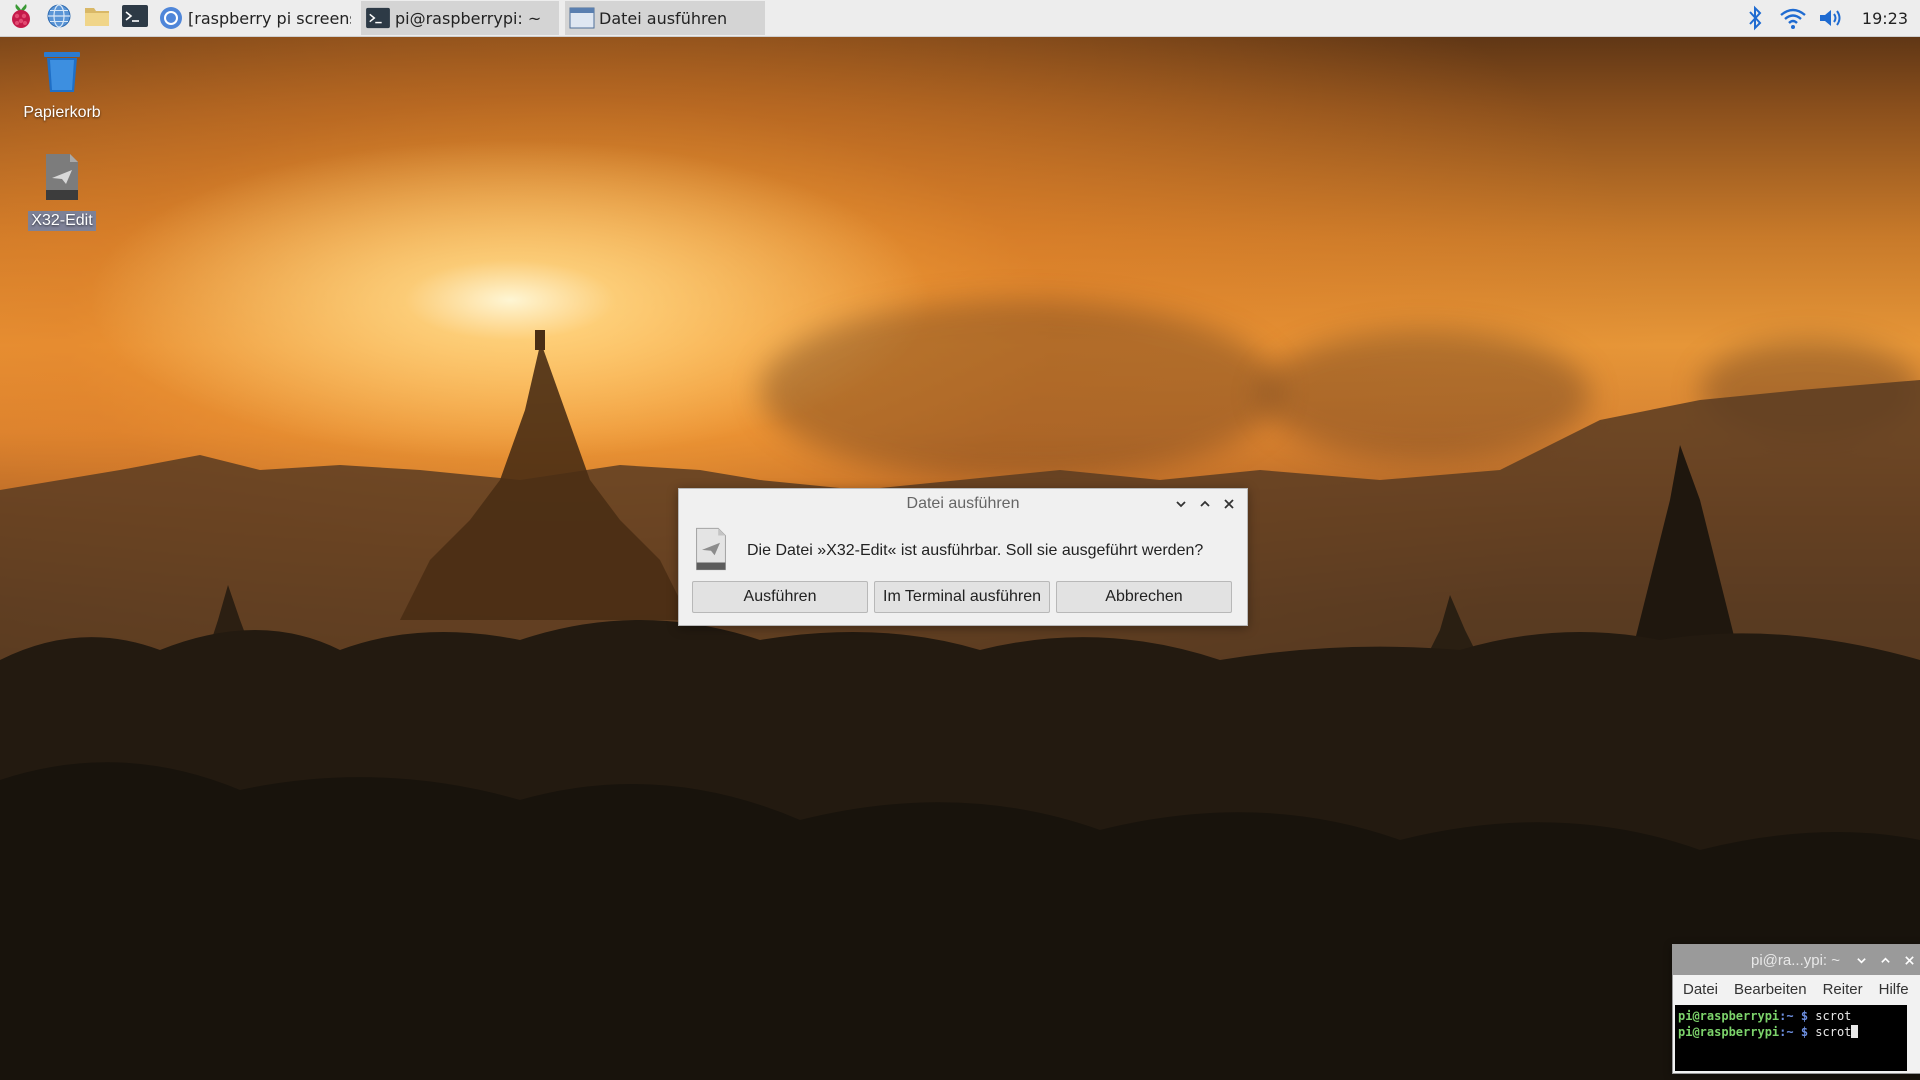 Image resolution: width=1920 pixels, height=1080 pixels. What do you see at coordinates (1855, 1031) in the screenshot?
I see `text-cursor` at bounding box center [1855, 1031].